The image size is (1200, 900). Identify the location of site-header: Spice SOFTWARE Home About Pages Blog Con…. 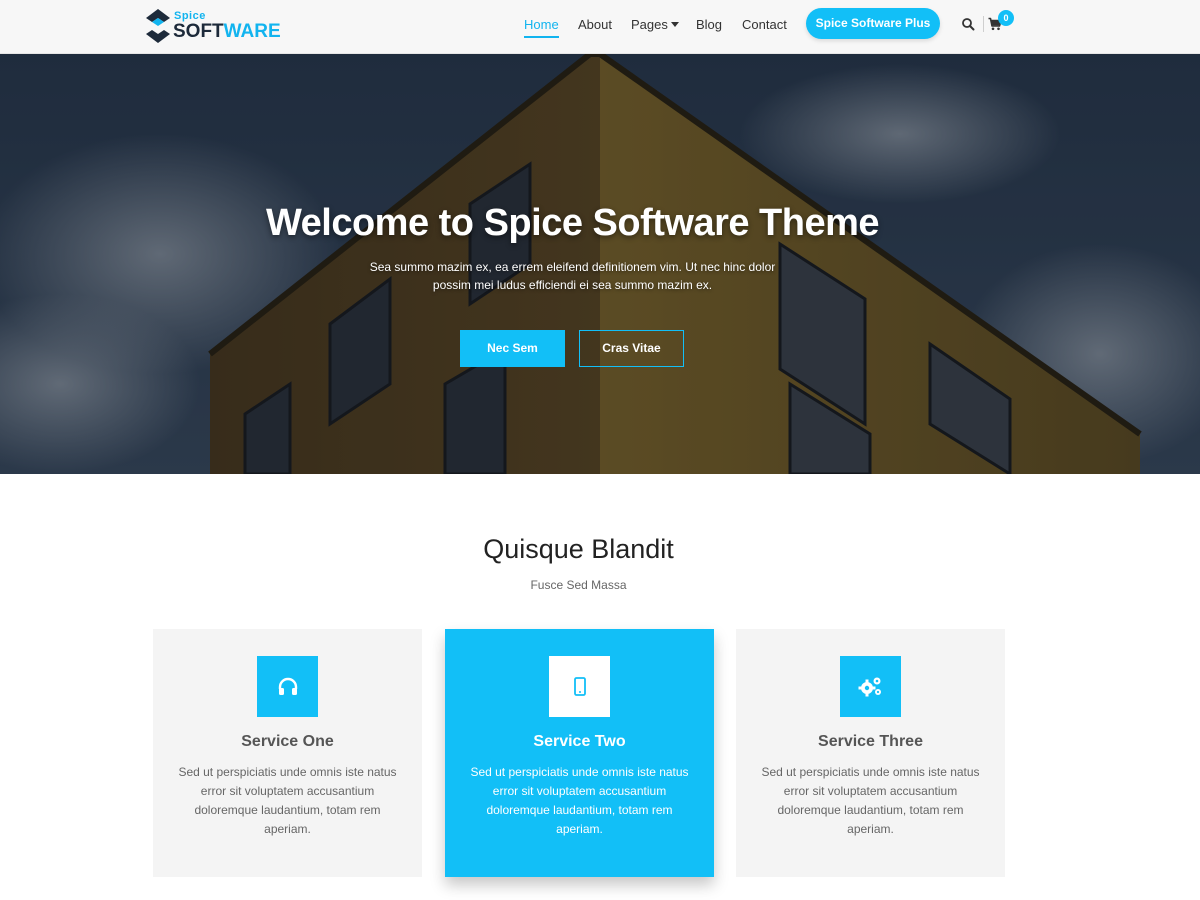
(600, 27).